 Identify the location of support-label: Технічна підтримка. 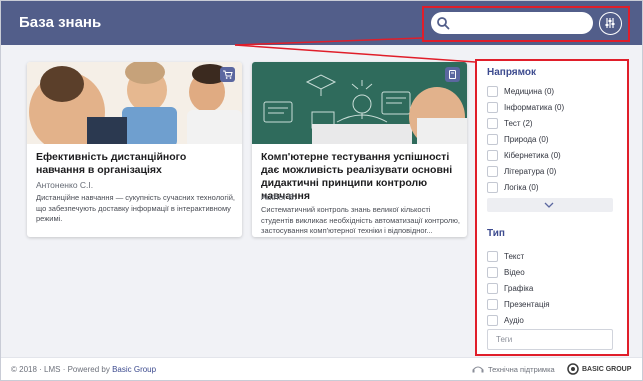
(521, 369).